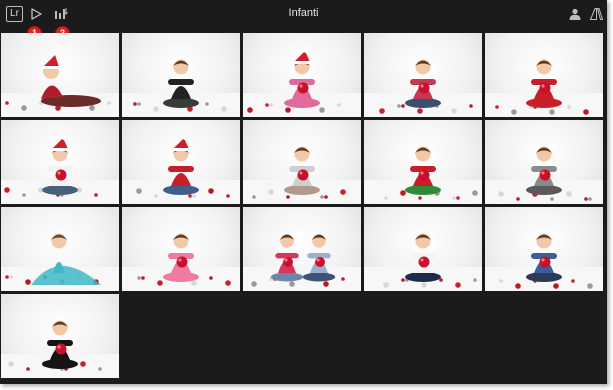 The height and width of the screenshot is (390, 613). I want to click on user-icon, so click(575, 14).